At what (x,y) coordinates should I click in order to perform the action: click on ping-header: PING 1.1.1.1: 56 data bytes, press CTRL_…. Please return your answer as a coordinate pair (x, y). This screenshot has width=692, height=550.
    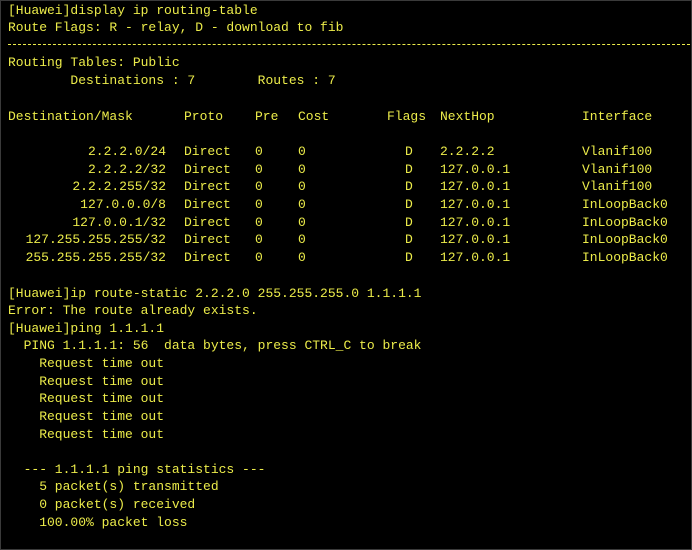
    Looking at the image, I should click on (215, 345).